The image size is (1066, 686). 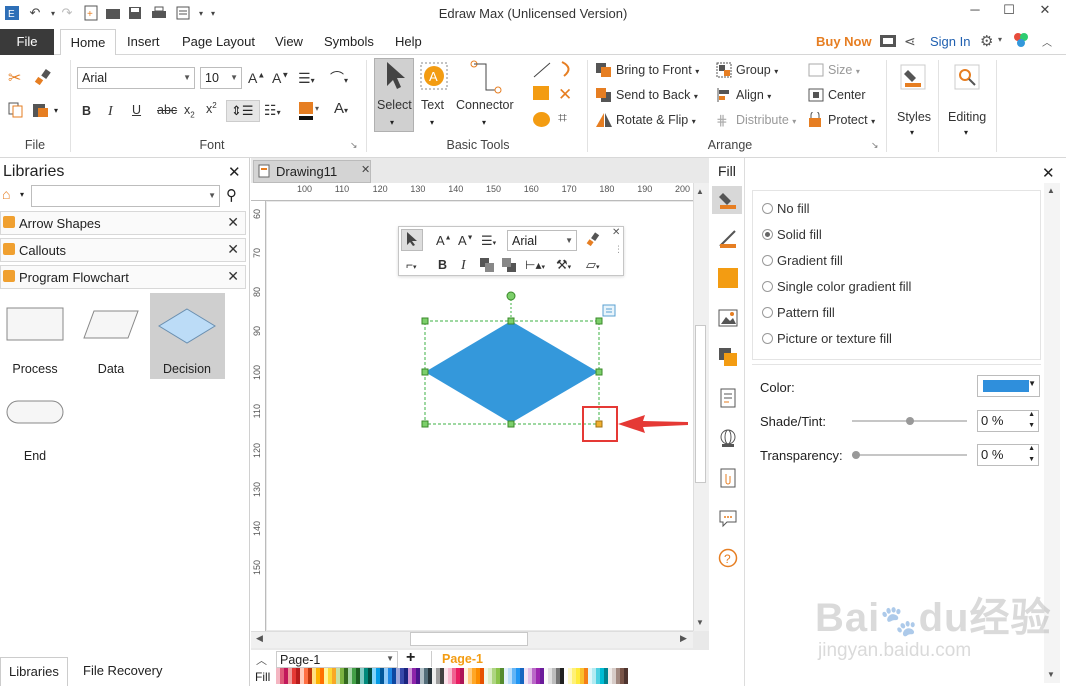 I want to click on shrink-font-icon: A▼, so click(x=280, y=78).